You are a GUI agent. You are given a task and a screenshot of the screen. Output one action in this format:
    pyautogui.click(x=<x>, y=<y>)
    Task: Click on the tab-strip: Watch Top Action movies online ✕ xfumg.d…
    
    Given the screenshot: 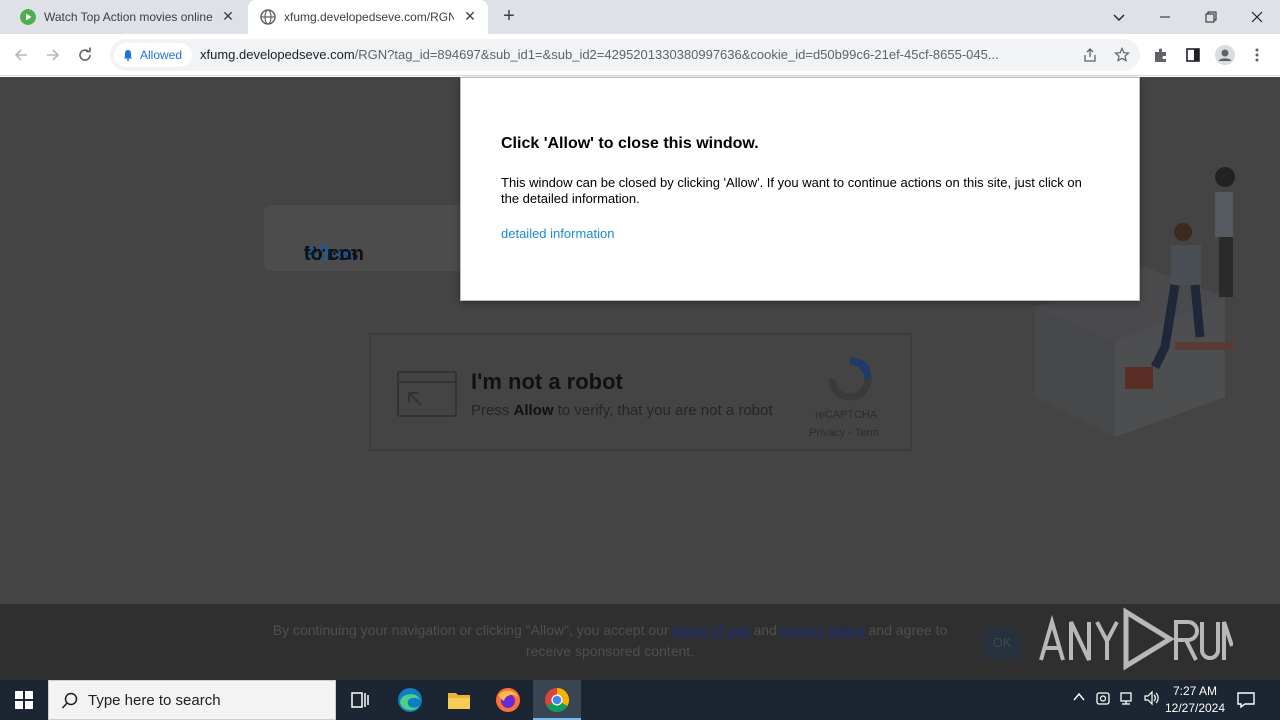 What is the action you would take?
    pyautogui.click(x=640, y=17)
    